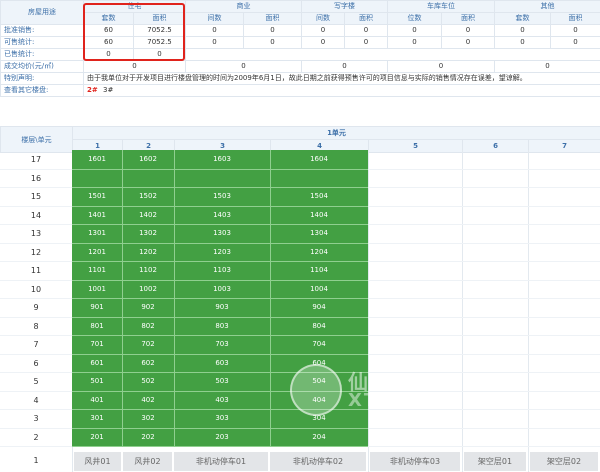 This screenshot has width=600, height=472. Describe the element at coordinates (36, 252) in the screenshot. I see `floor-label: 12` at that location.